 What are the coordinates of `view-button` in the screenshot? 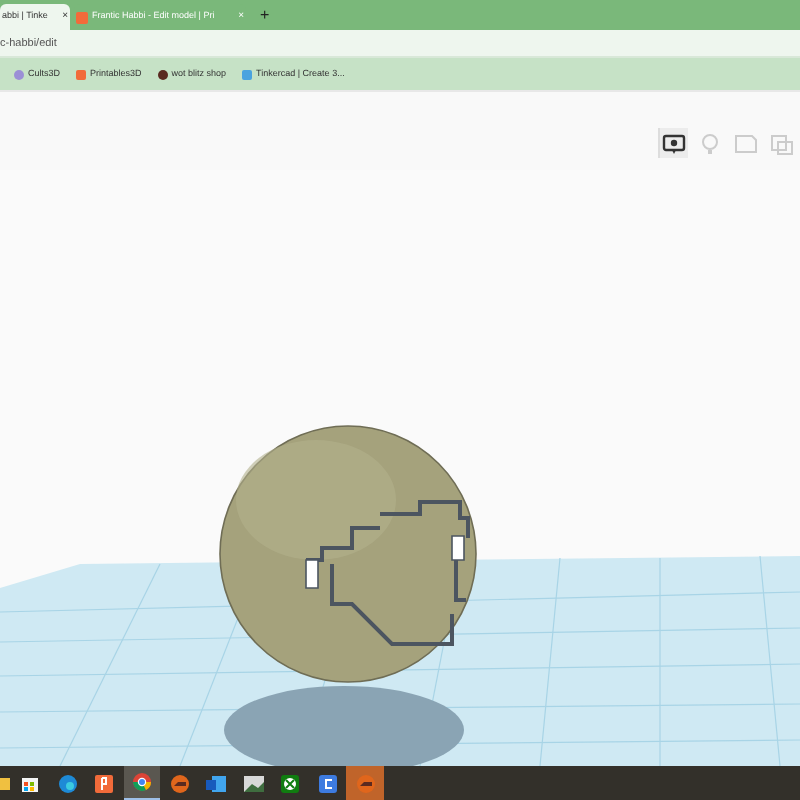 It's located at (673, 143).